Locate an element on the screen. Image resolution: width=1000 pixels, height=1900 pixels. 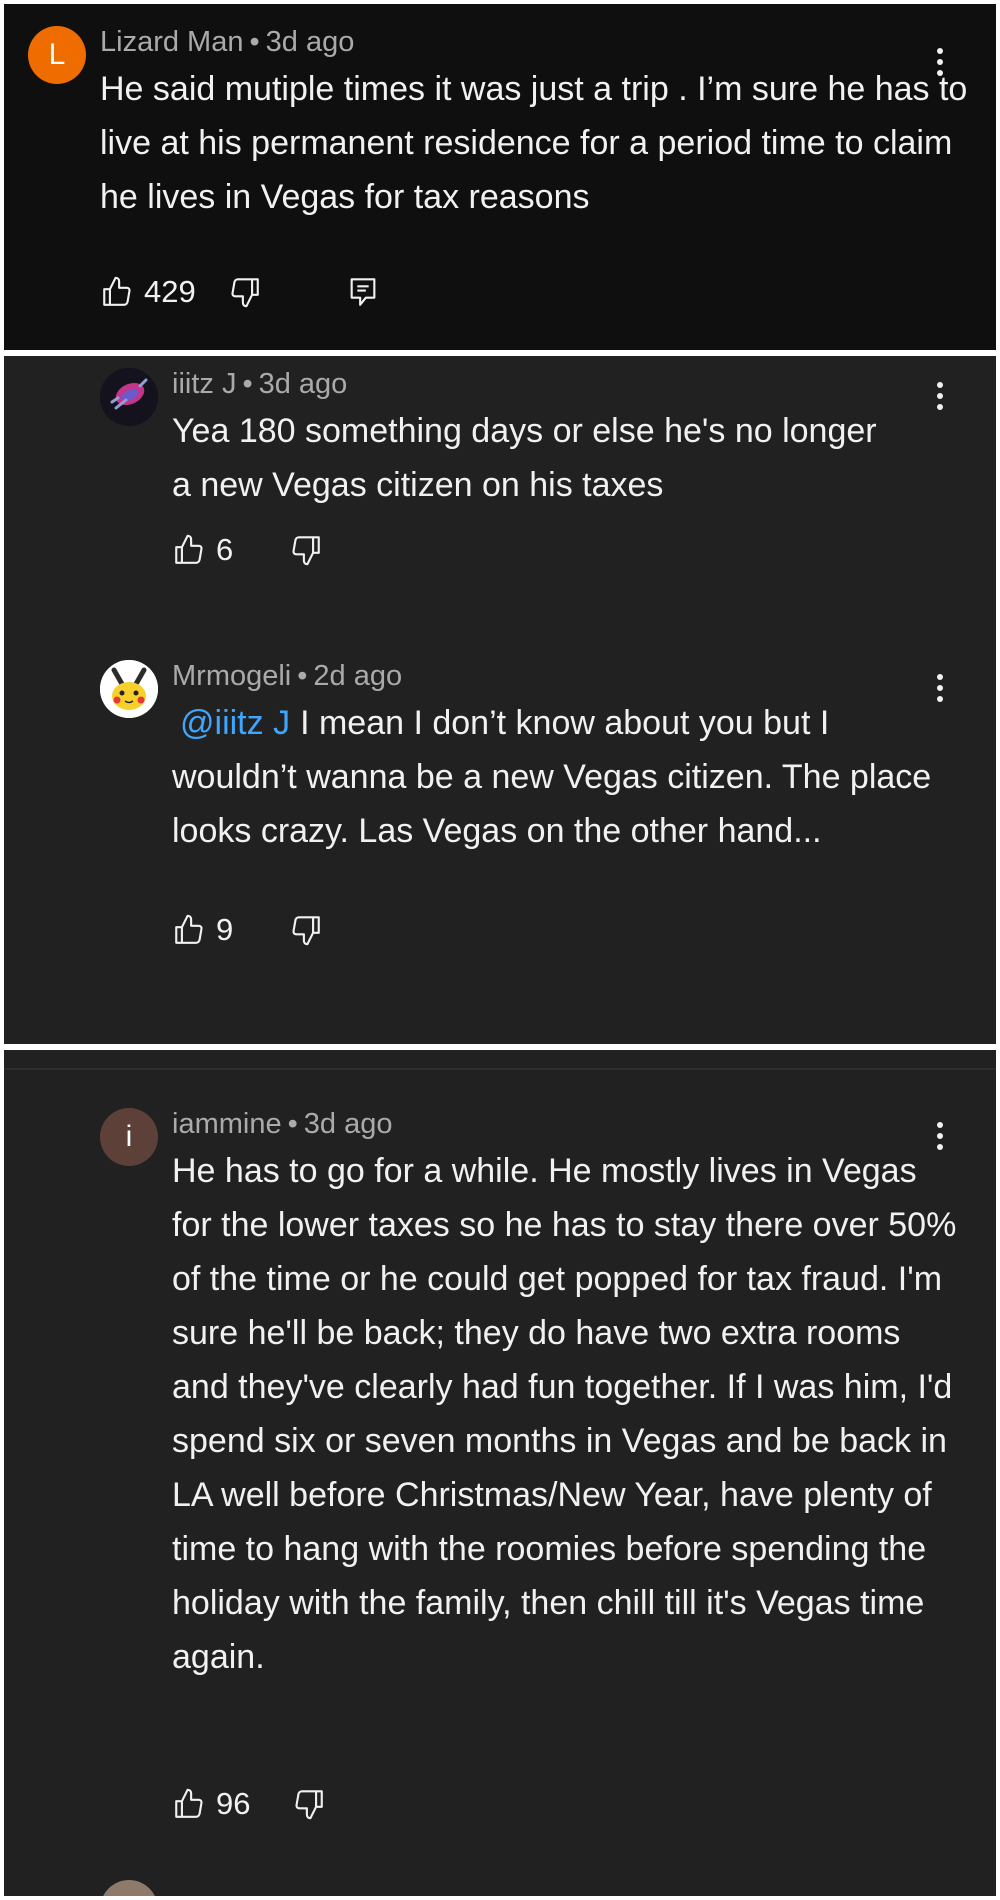
reply-button is located at coordinates (363, 292).